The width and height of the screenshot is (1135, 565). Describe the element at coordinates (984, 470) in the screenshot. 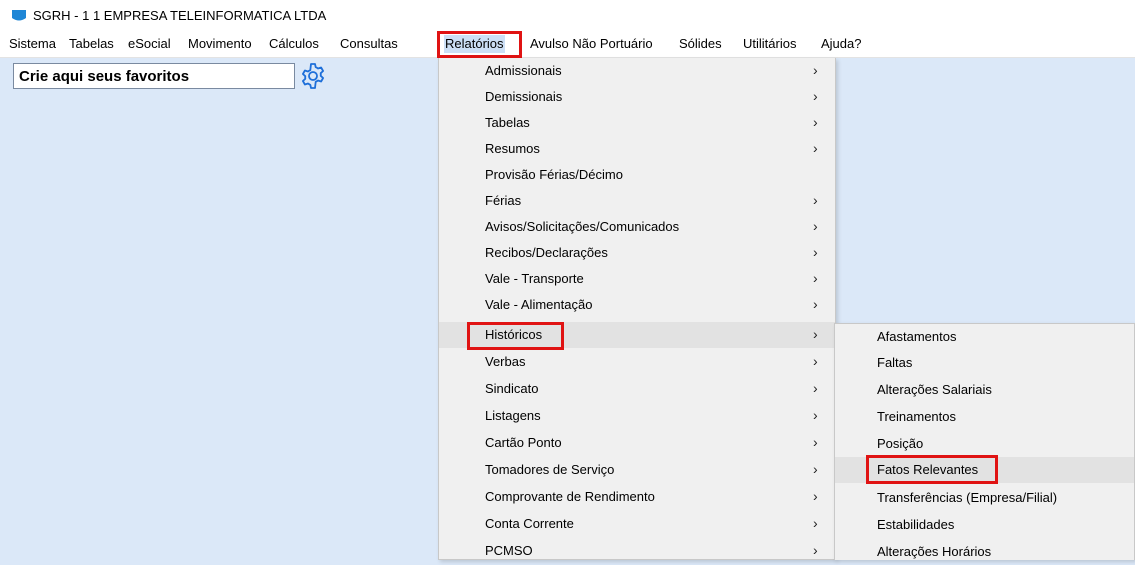

I see `submenu-item-fatos-relevantes: Fatos Relevantes` at that location.